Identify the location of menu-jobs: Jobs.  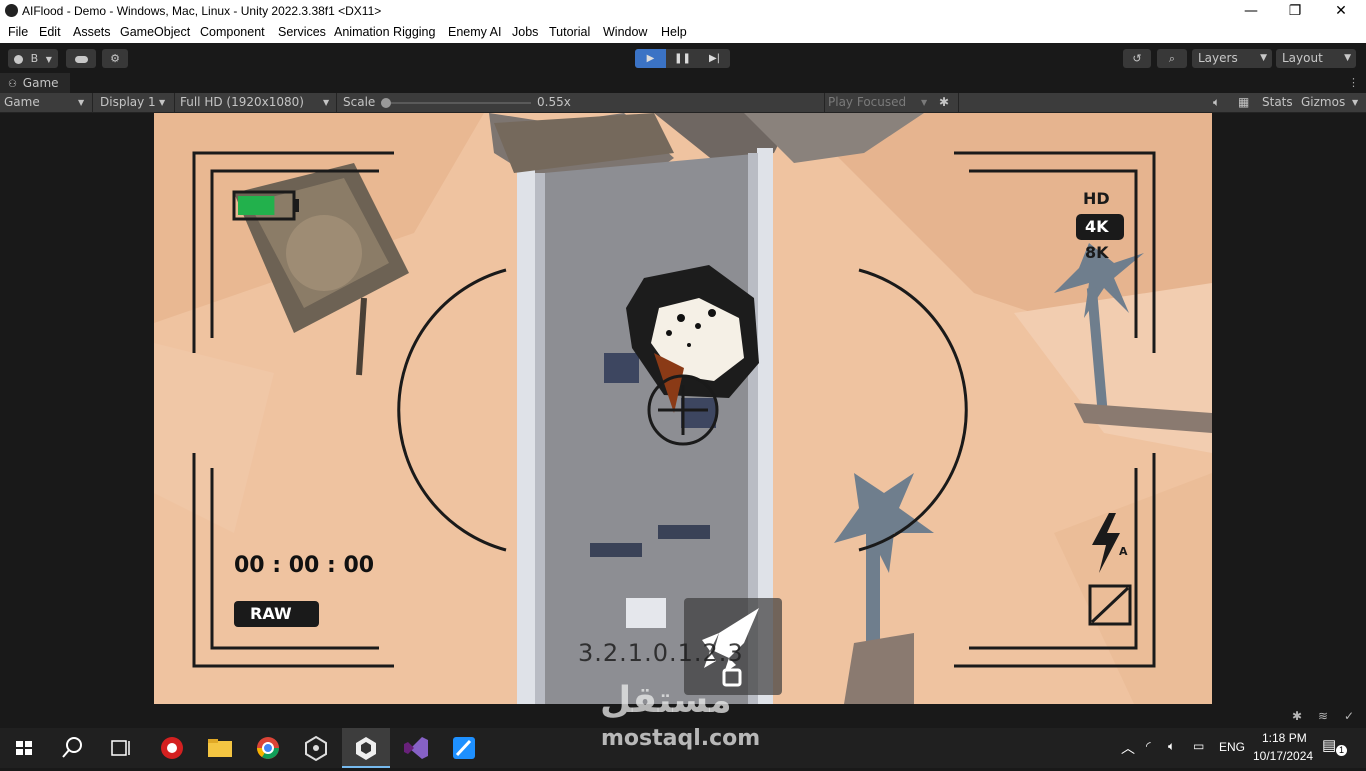
(525, 32).